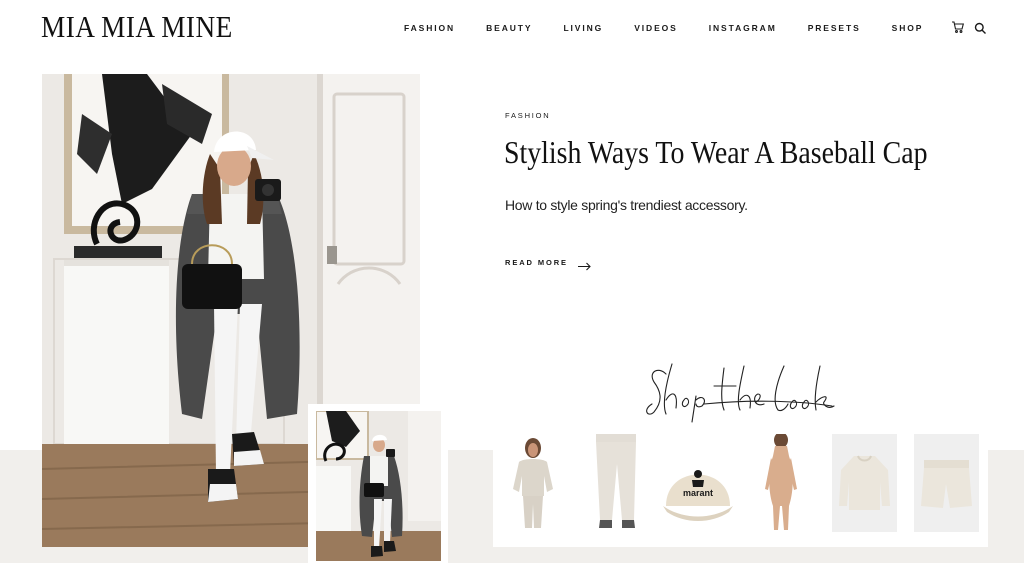  What do you see at coordinates (741, 392) in the screenshot?
I see `shop-the-look-heading` at bounding box center [741, 392].